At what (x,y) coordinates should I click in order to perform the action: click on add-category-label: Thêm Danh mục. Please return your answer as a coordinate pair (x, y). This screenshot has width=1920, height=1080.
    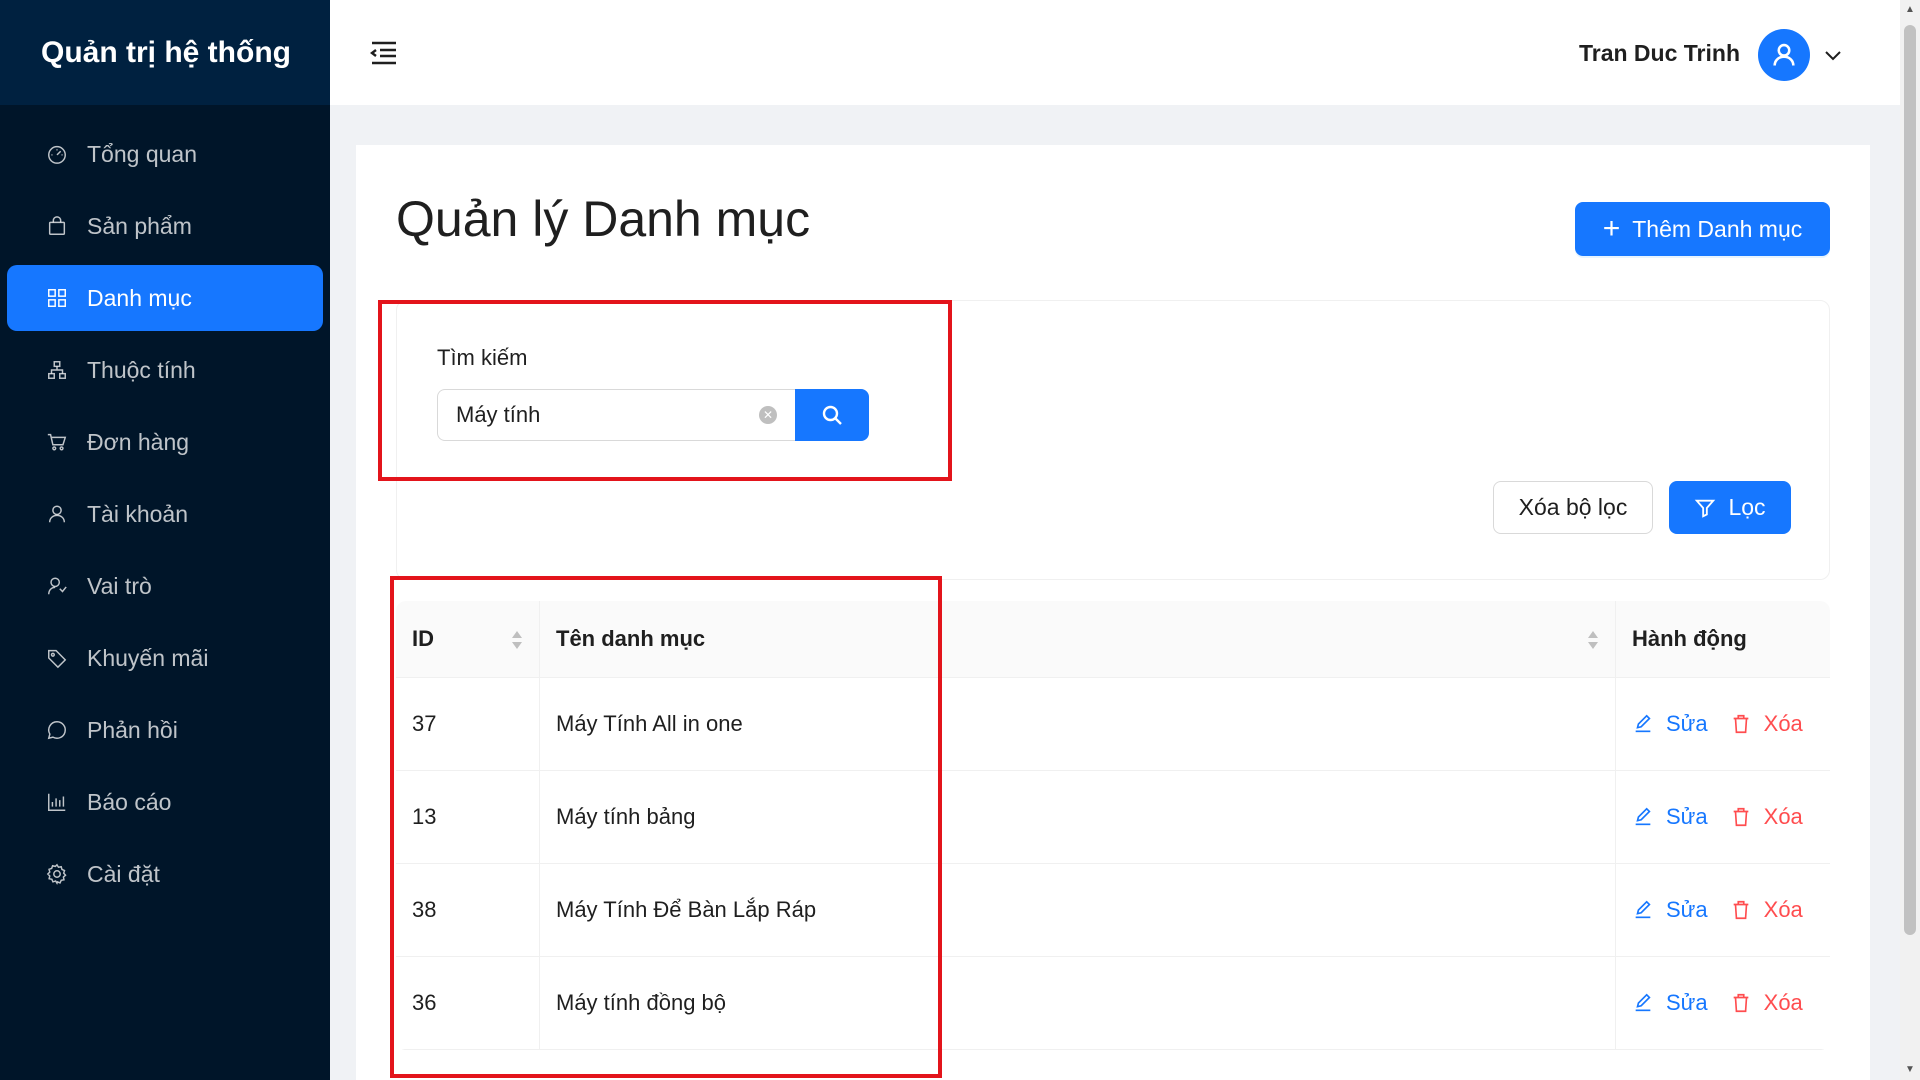
    Looking at the image, I should click on (1717, 228).